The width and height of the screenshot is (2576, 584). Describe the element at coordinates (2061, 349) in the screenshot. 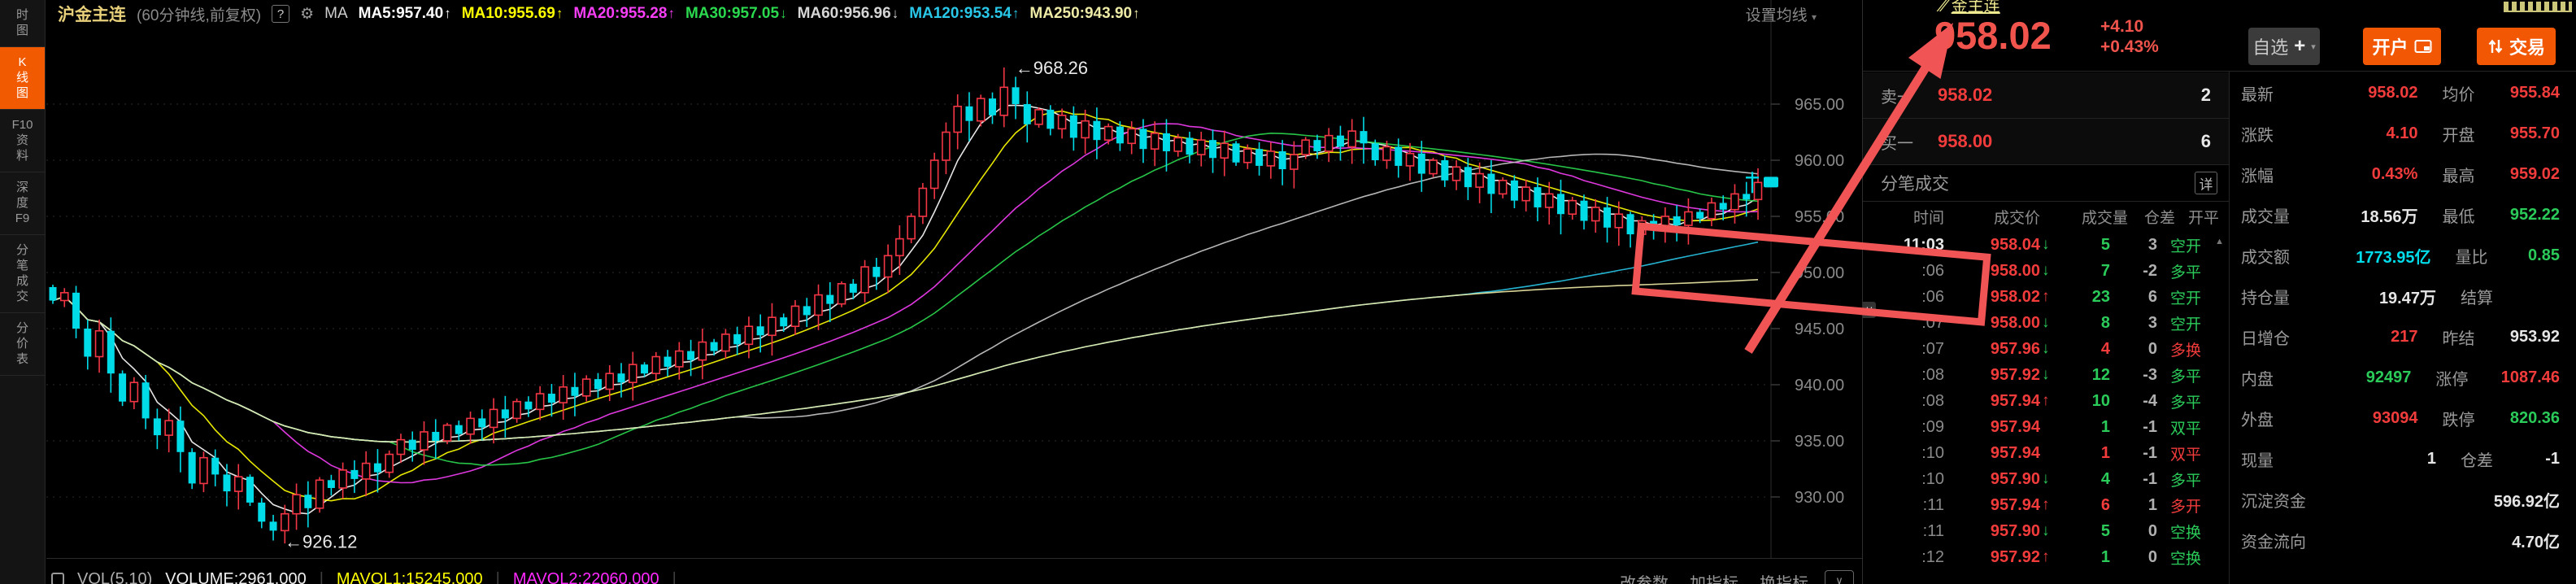

I see `tick-row: :07 957.96 ↓ 4 0 多换` at that location.